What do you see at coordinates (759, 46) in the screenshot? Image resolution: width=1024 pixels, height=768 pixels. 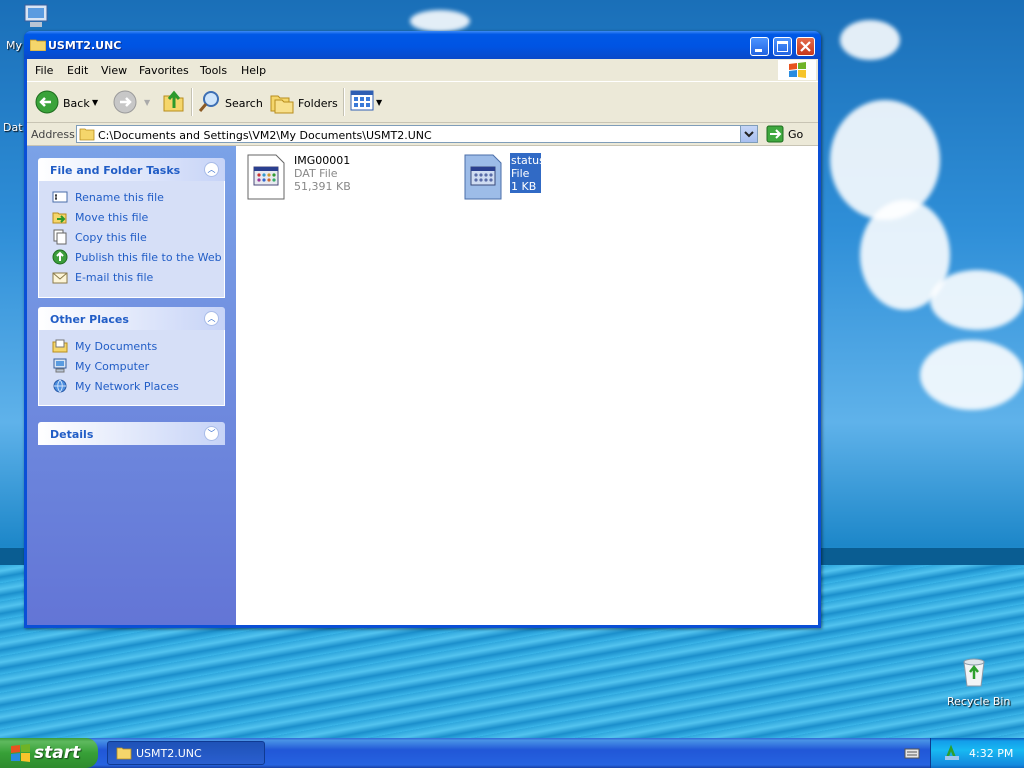 I see `minimize-button` at bounding box center [759, 46].